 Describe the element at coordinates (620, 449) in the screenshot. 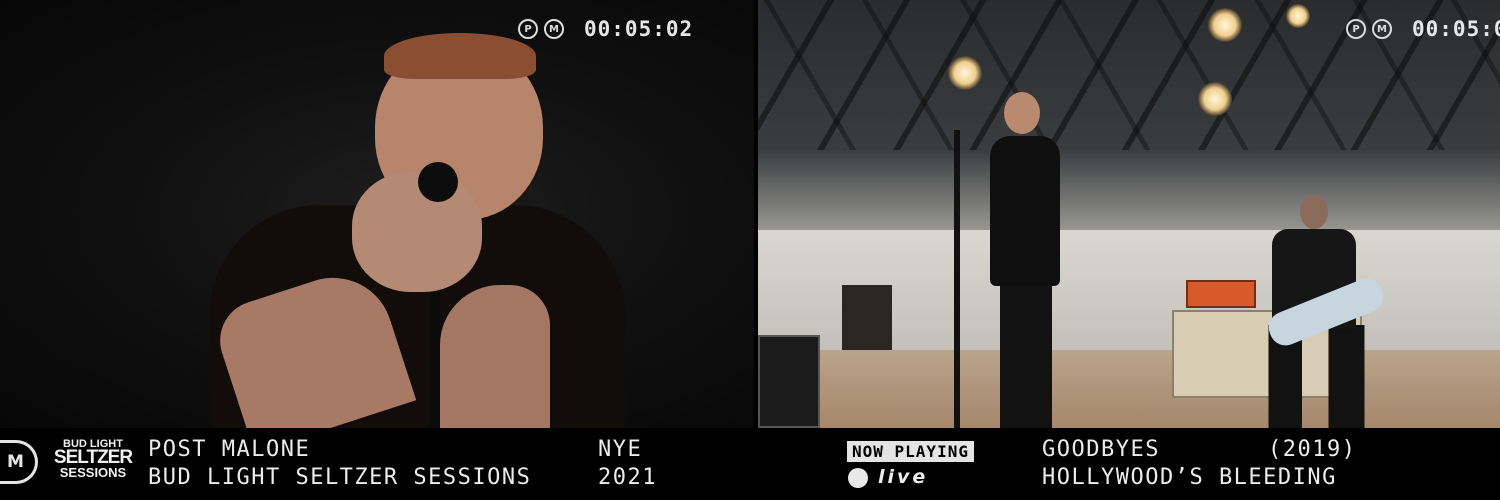

I see `event-name: NYE` at that location.